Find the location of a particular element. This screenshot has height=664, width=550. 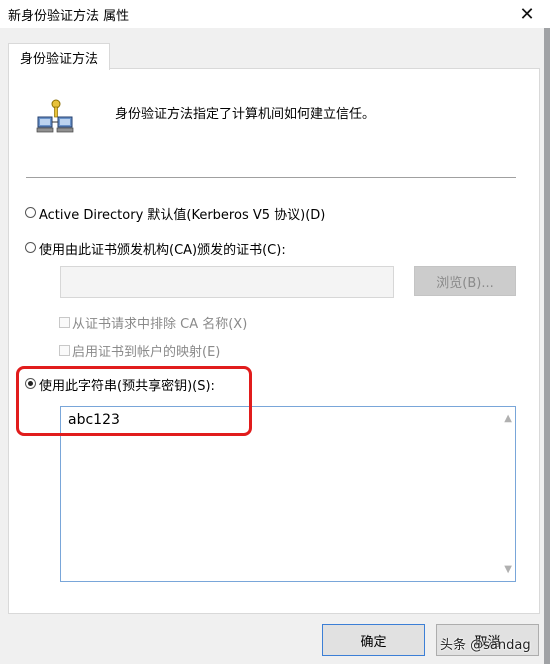

scroll-up-icon: ▲ is located at coordinates (508, 418).